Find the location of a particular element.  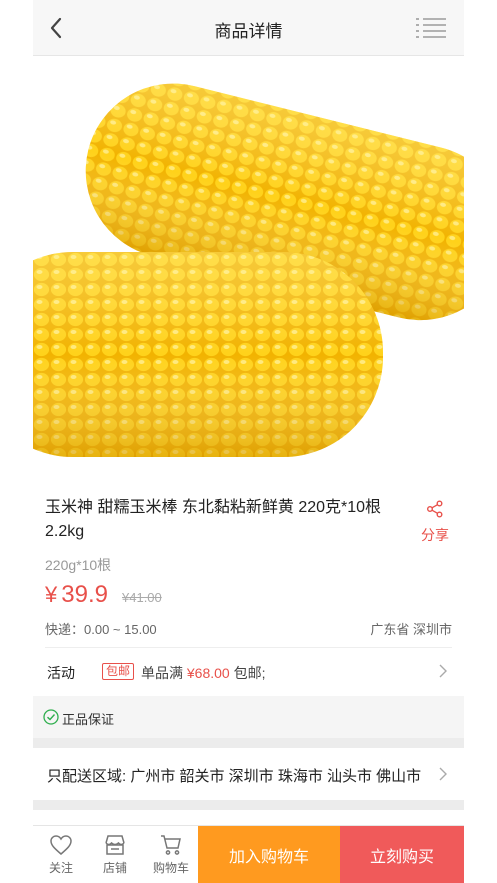

product-price: ¥39.9 is located at coordinates (76, 595).